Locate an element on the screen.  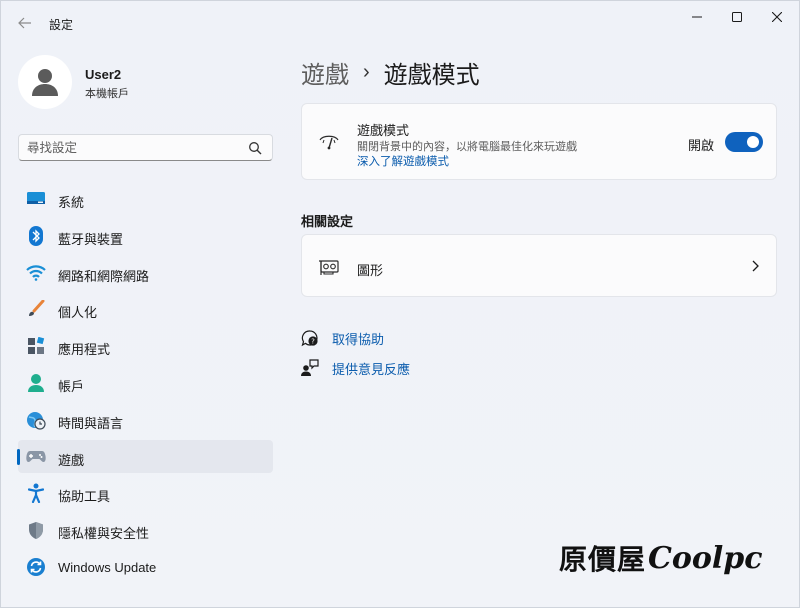
breadcrumb: 遊戲 › 遊戲模式 is located at coordinates (390, 72).